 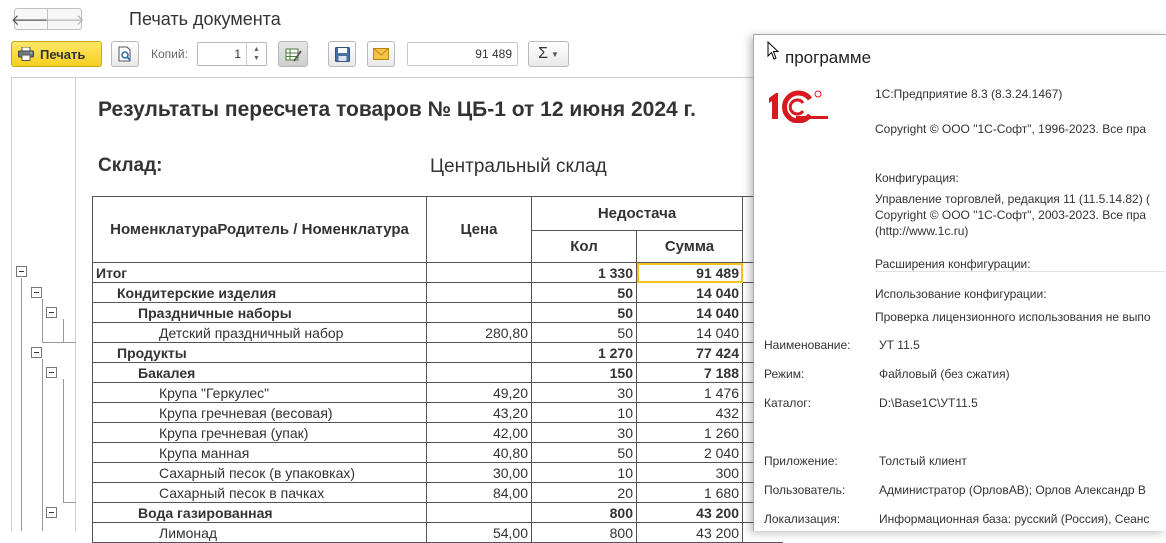 What do you see at coordinates (259, 452) in the screenshot?
I see `cell-item-name: Крупа манная` at bounding box center [259, 452].